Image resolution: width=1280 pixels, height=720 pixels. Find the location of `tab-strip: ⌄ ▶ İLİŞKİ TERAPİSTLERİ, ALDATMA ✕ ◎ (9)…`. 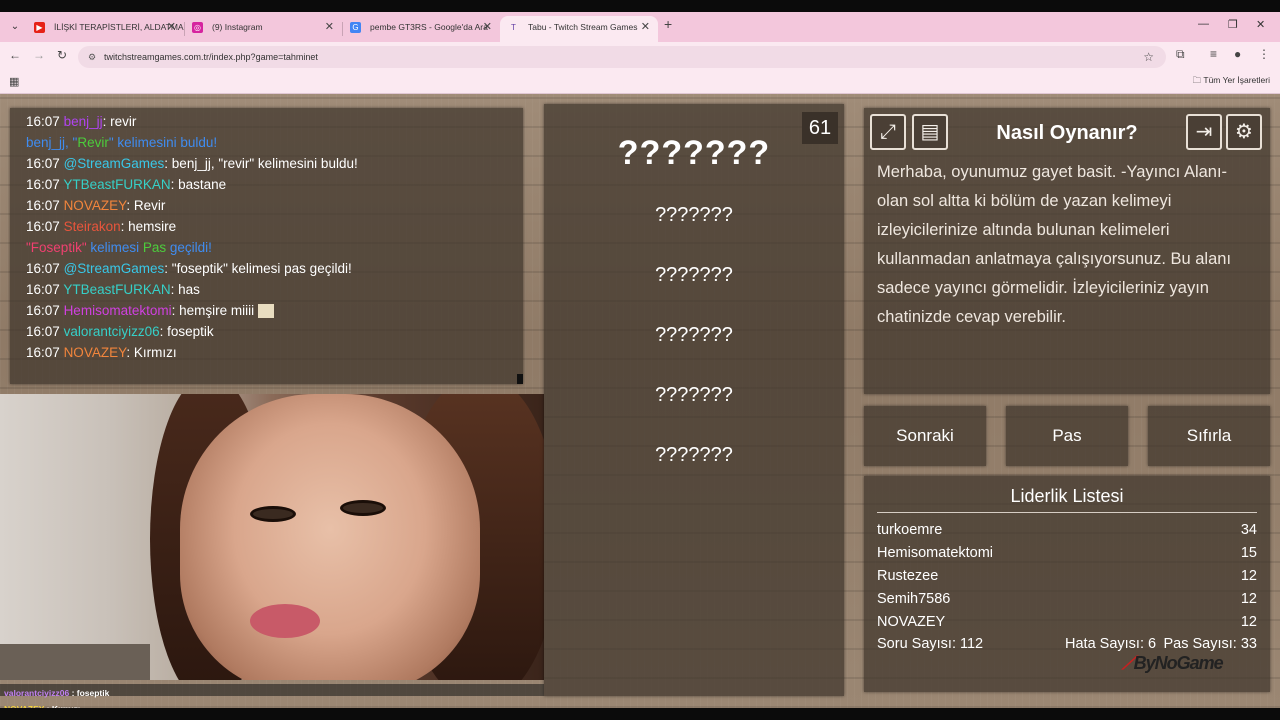

tab-strip: ⌄ ▶ İLİŞKİ TERAPİSTLERİ, ALDATMA ✕ ◎ (9)… is located at coordinates (640, 27).